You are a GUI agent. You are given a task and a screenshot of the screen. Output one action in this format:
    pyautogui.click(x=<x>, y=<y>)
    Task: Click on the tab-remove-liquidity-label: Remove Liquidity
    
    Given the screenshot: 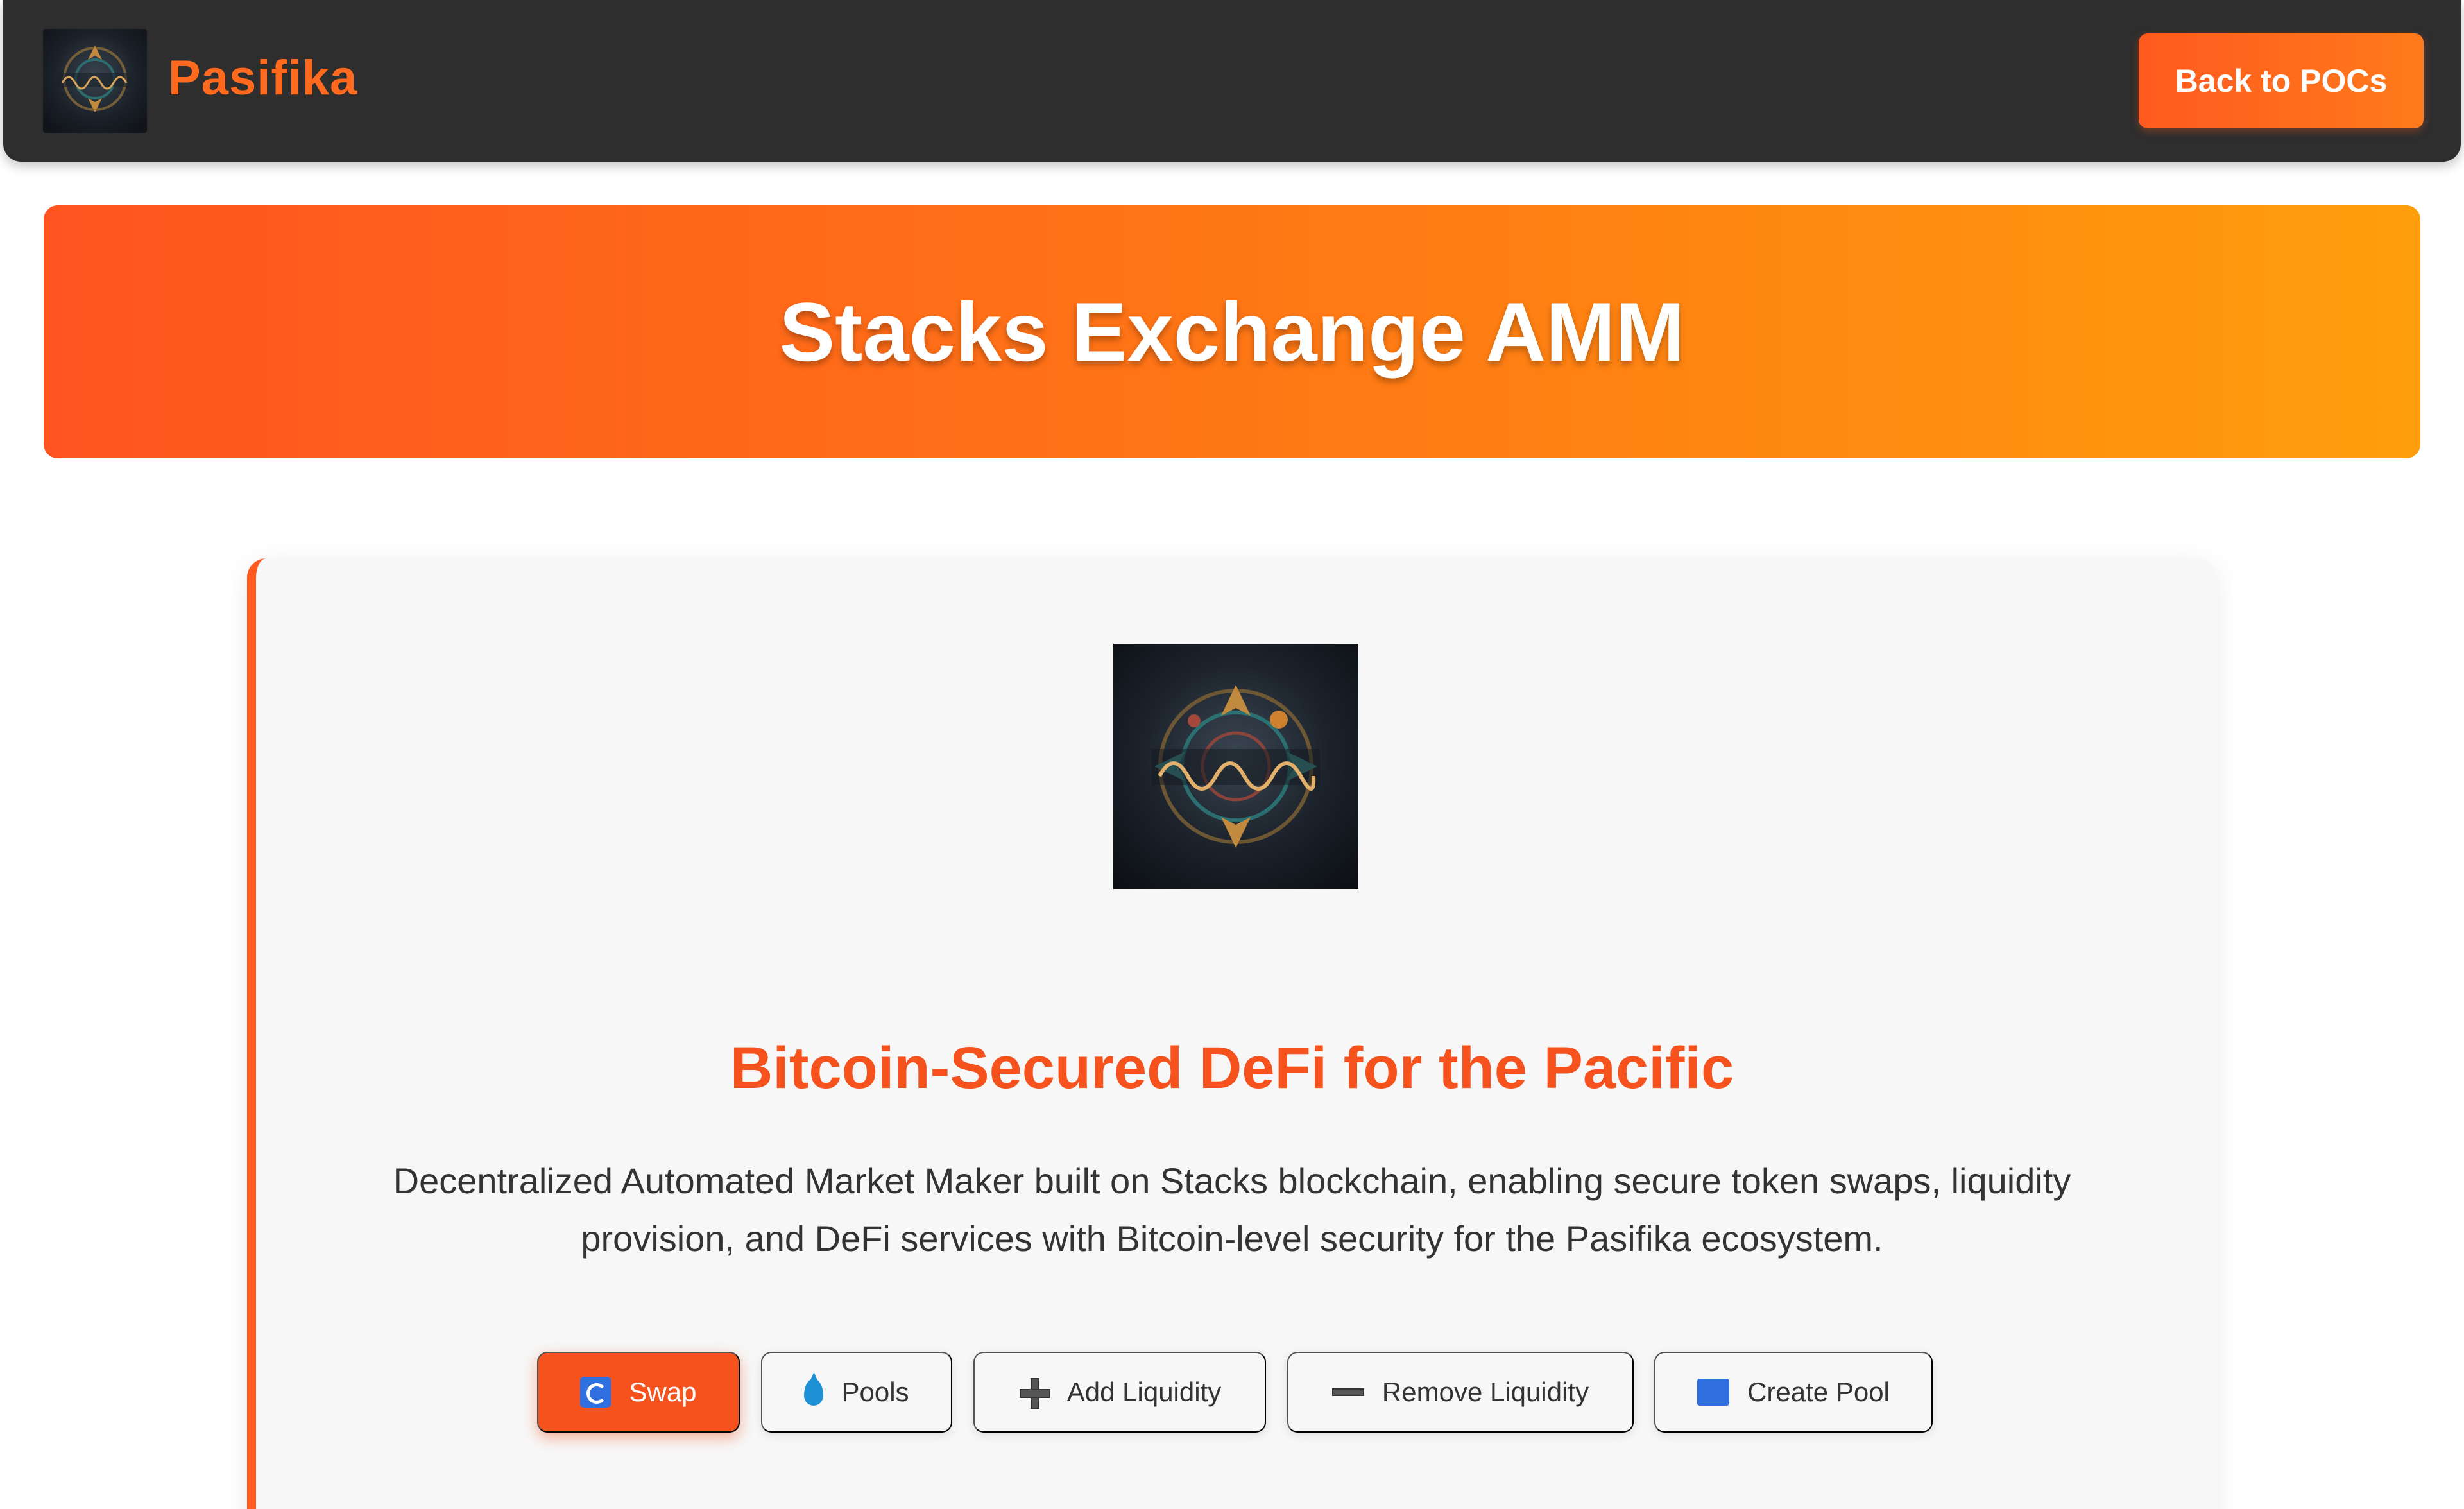 What is the action you would take?
    pyautogui.click(x=1486, y=1392)
    